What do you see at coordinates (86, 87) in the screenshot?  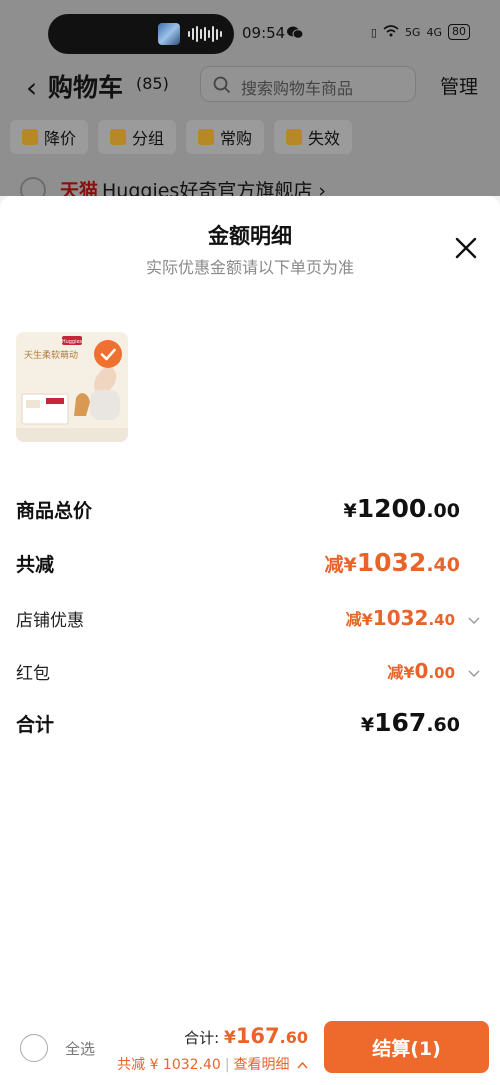 I see `page-title: 购物车` at bounding box center [86, 87].